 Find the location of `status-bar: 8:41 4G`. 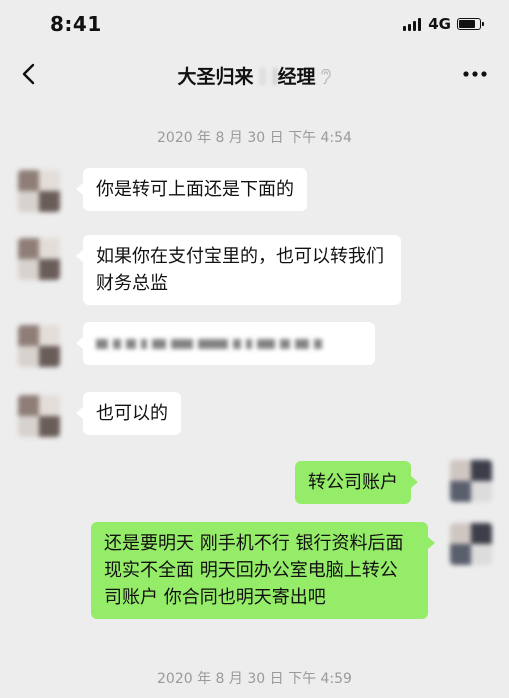

status-bar: 8:41 4G is located at coordinates (254, 24).